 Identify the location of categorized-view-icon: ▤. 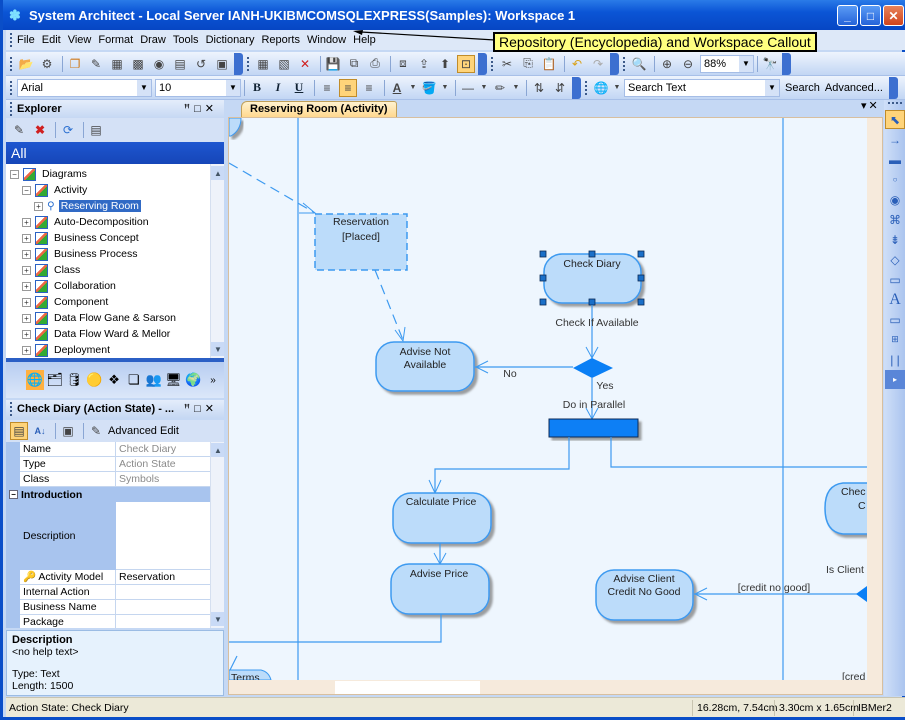
(19, 431).